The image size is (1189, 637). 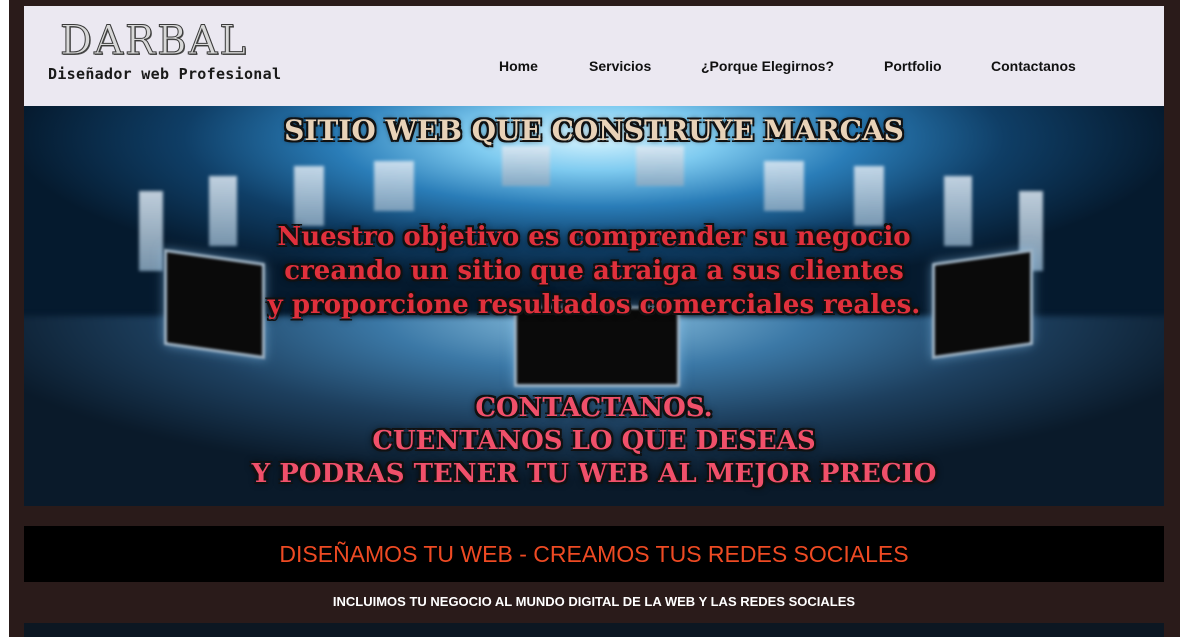 I want to click on nav-home: Home, so click(x=518, y=66).